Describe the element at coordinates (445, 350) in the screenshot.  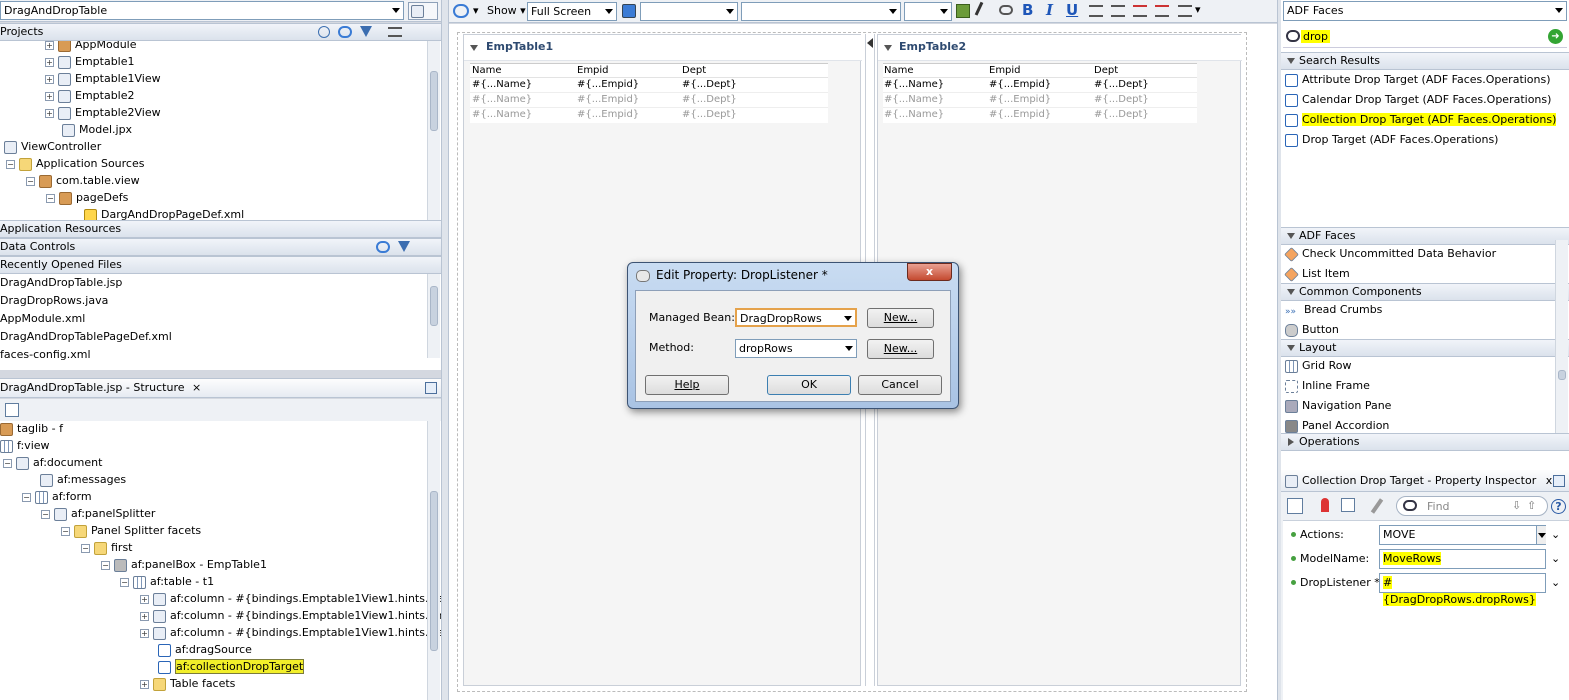
I see `vertical-splitter` at that location.